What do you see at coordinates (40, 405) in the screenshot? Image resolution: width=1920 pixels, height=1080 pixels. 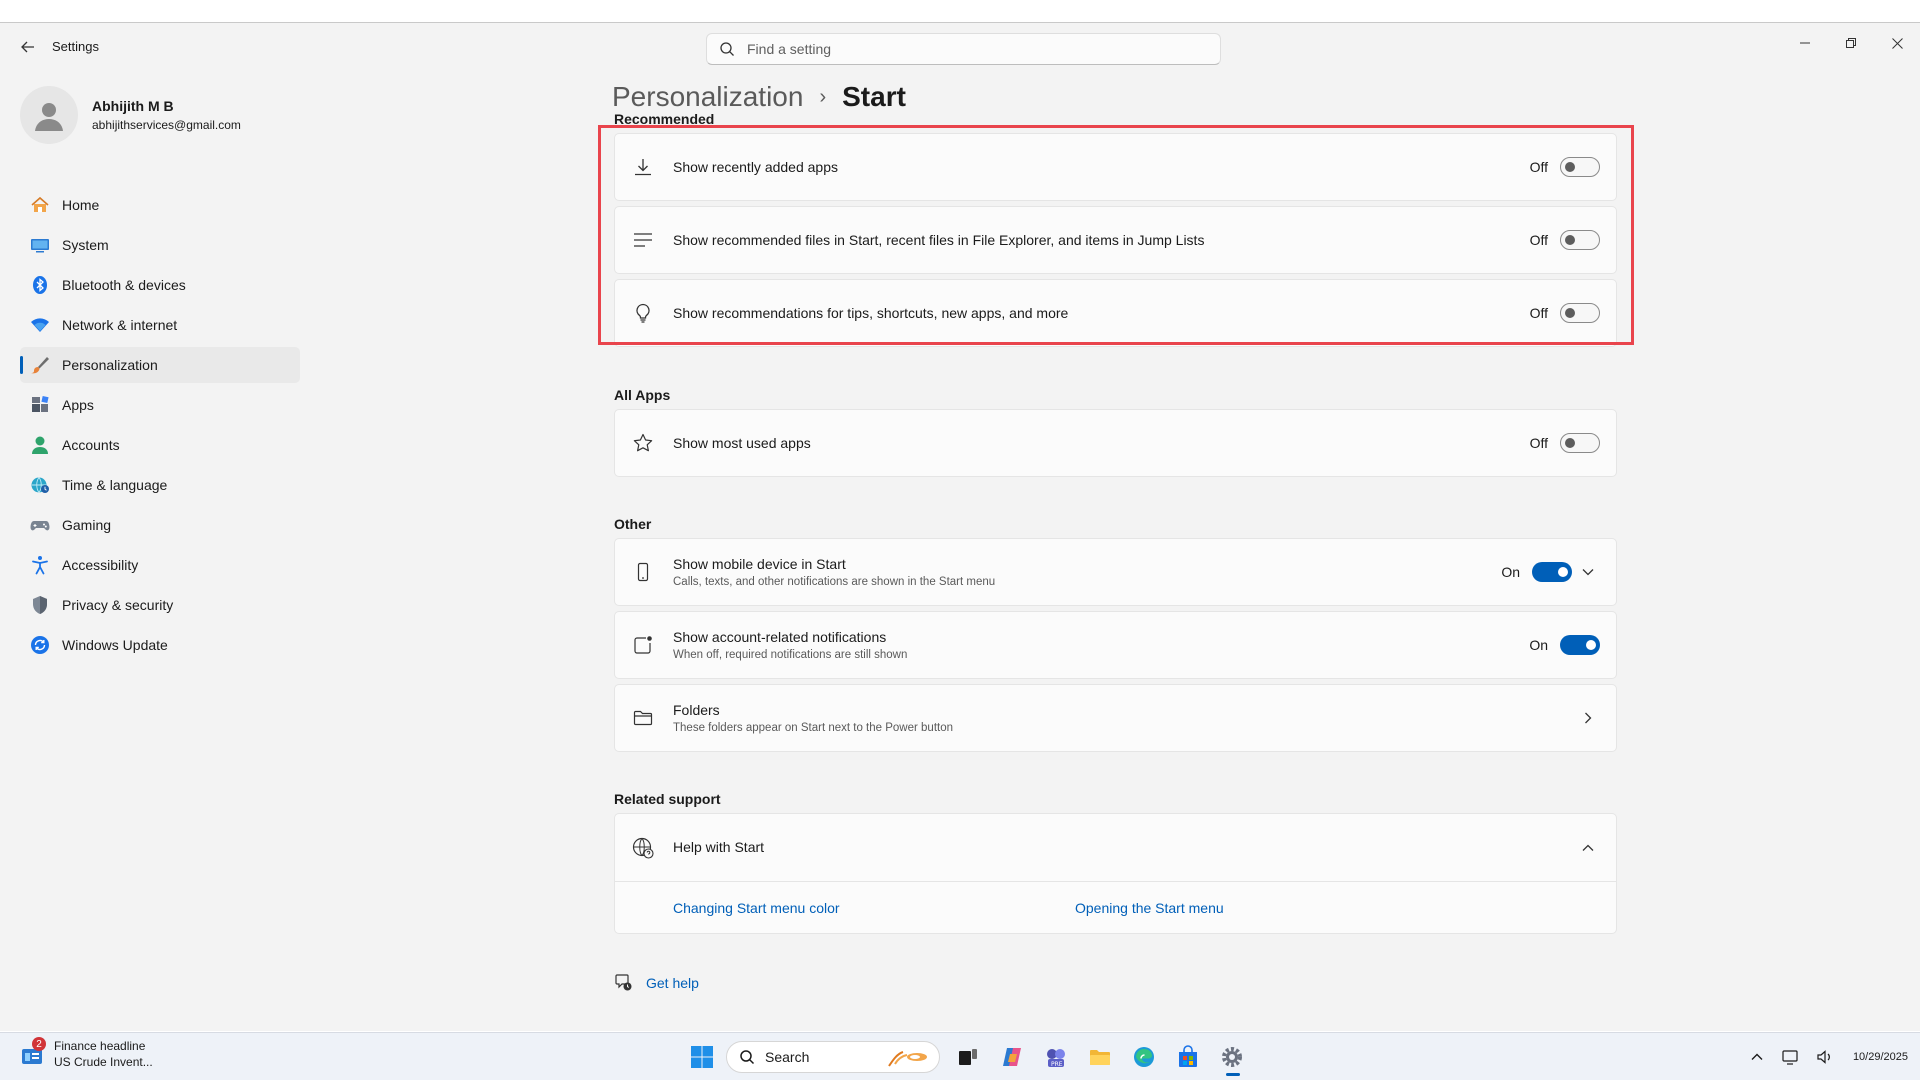 I see `apps-icon` at bounding box center [40, 405].